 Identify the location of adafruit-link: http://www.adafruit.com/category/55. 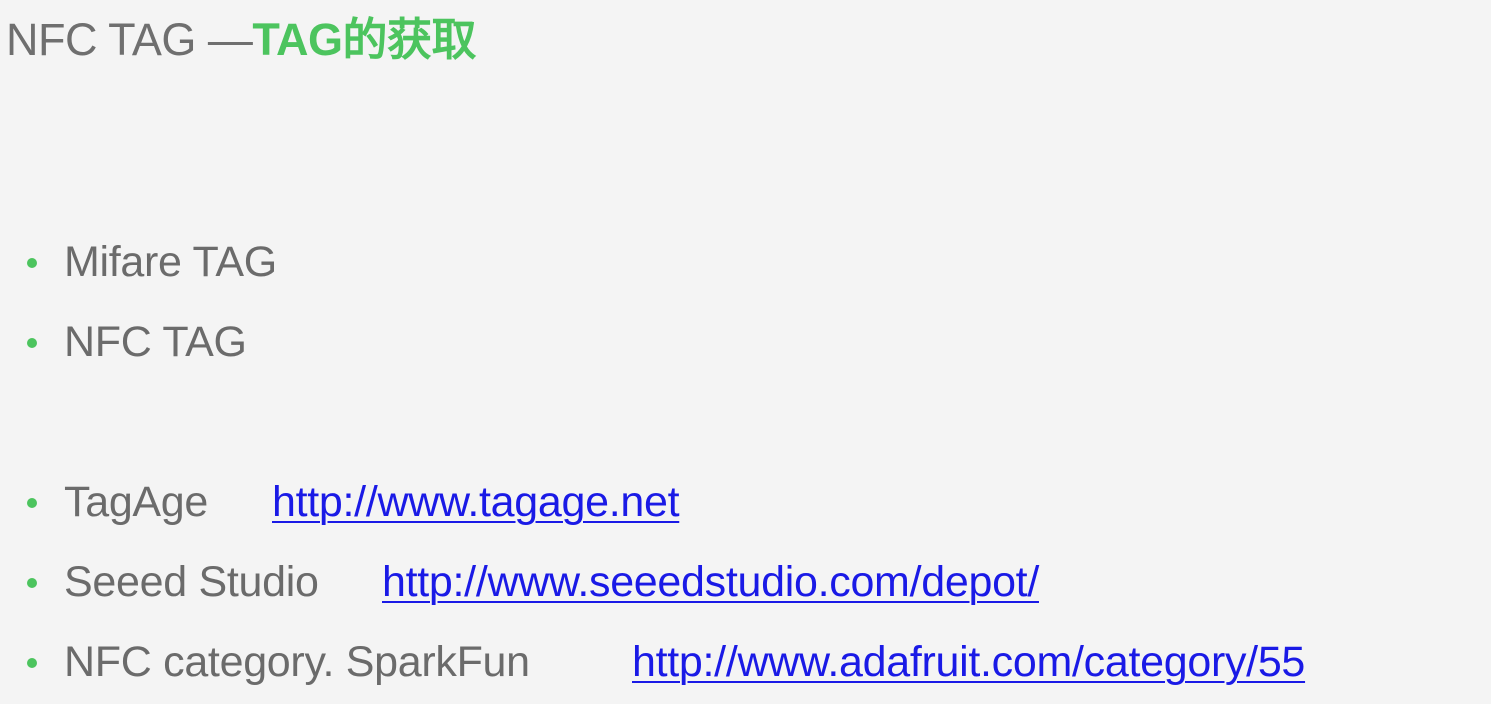
(968, 662).